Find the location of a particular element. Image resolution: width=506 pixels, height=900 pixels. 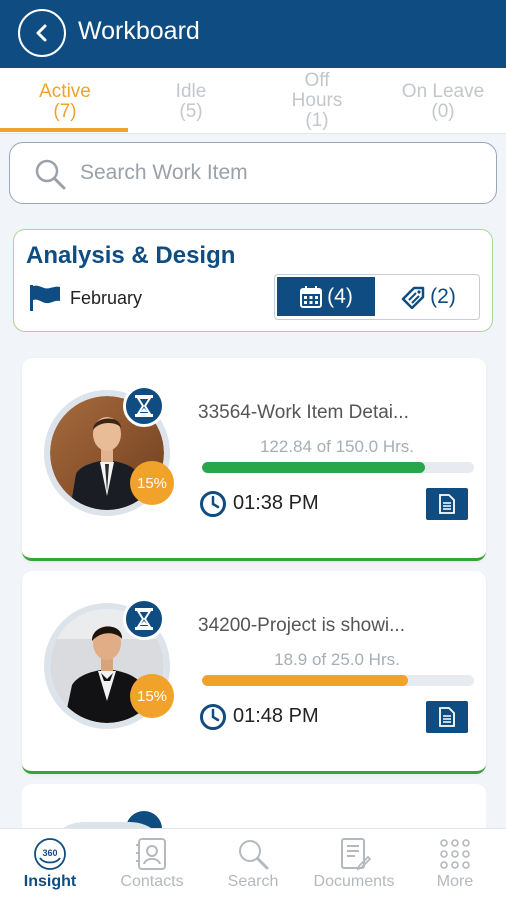

nav-search: Search is located at coordinates (253, 863).